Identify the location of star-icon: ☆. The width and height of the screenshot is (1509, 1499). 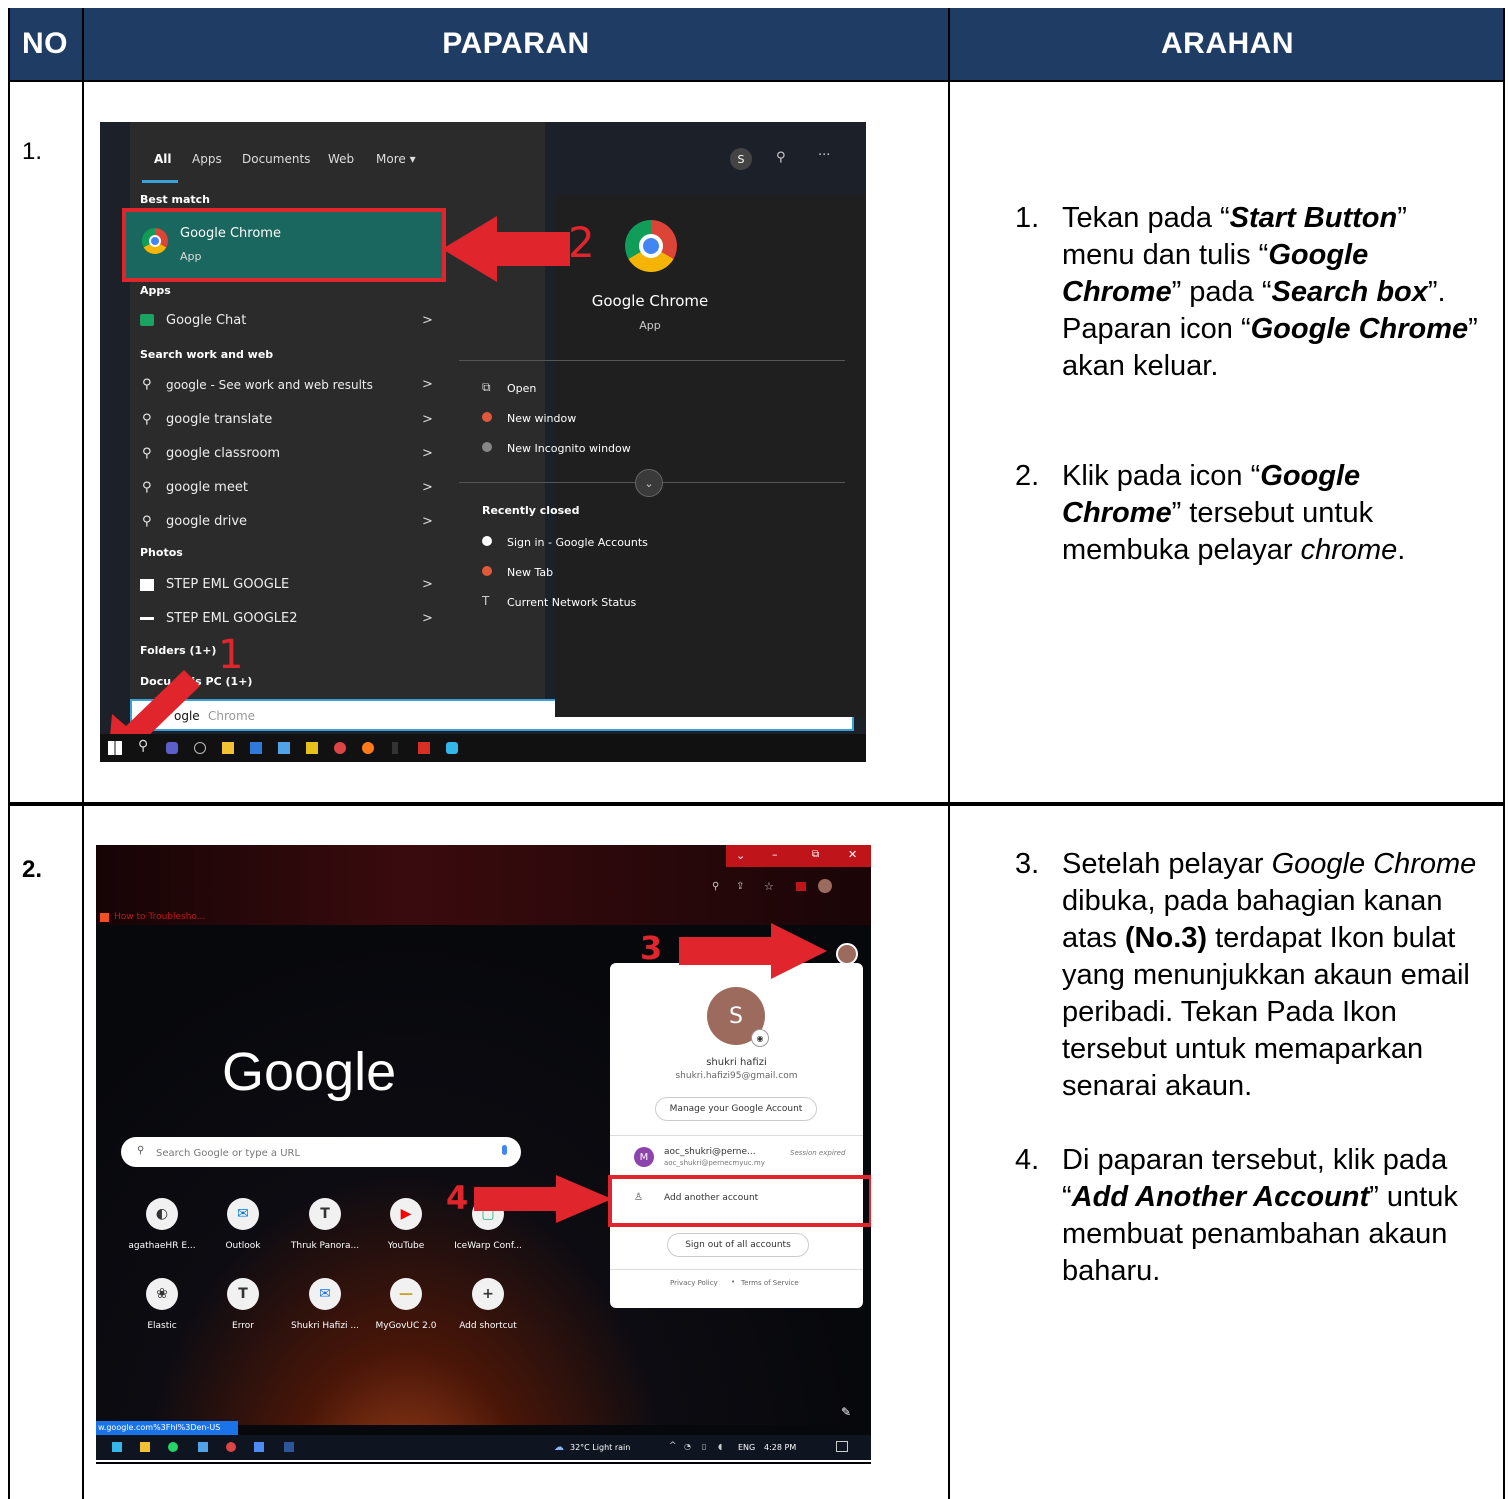
(769, 886).